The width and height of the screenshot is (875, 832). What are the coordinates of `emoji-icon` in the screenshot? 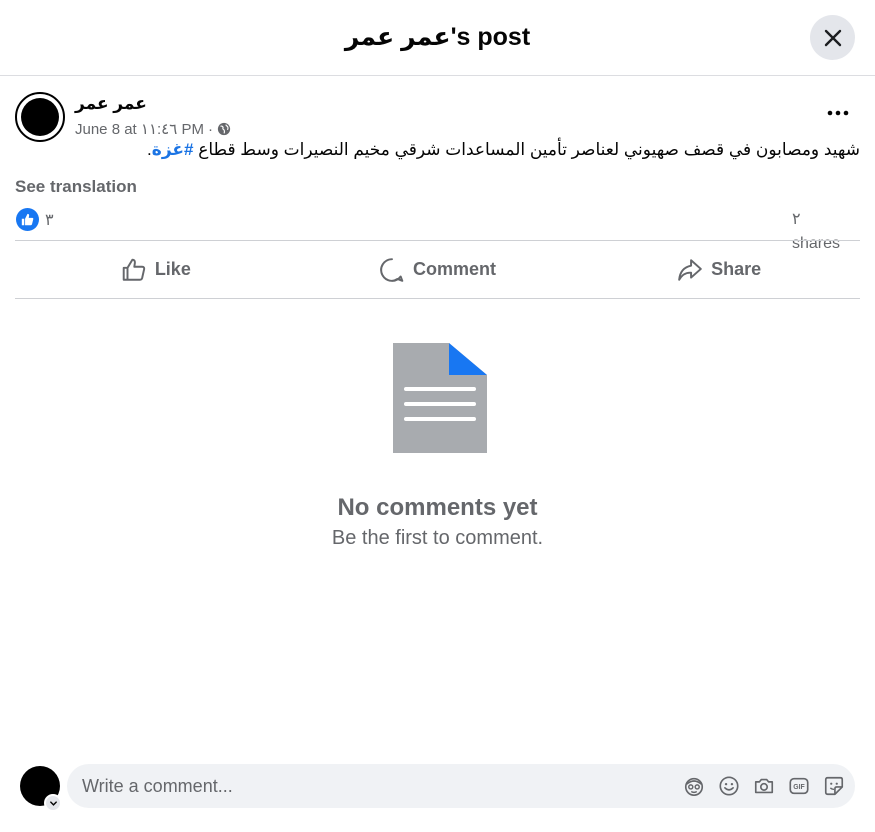 It's located at (729, 786).